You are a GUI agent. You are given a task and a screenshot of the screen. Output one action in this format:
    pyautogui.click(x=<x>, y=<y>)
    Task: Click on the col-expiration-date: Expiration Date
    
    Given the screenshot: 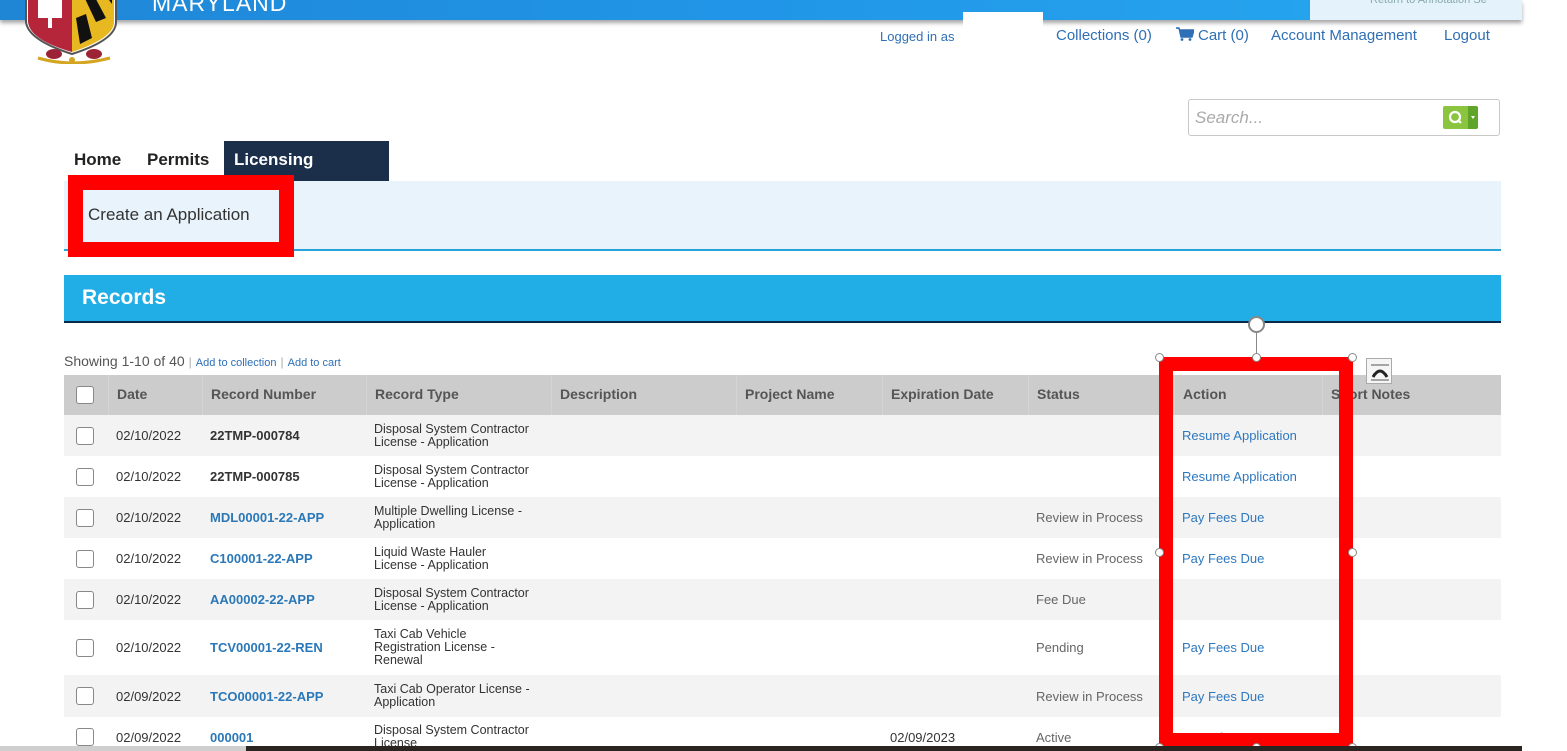 What is the action you would take?
    pyautogui.click(x=938, y=395)
    